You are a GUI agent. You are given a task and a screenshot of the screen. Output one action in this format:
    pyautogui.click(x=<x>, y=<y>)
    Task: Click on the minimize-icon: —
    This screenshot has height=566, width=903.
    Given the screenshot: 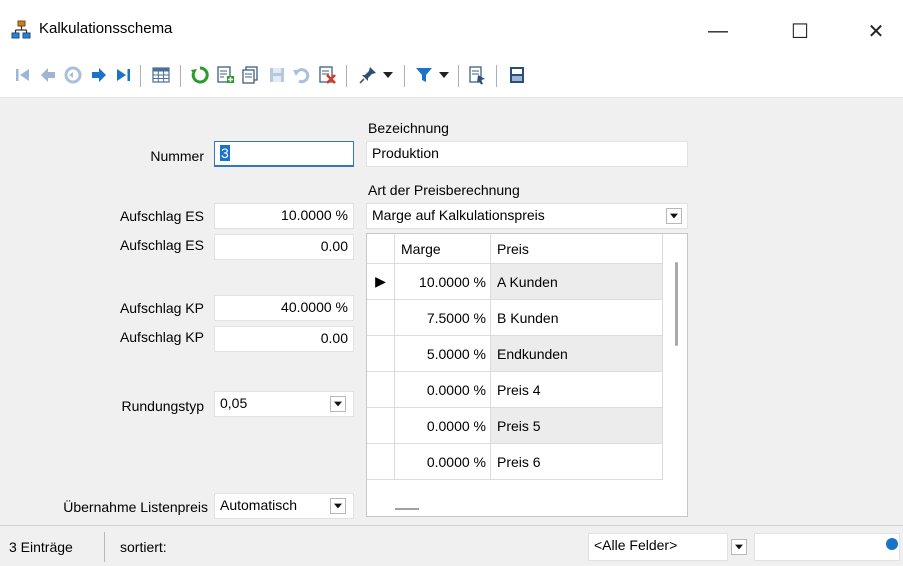 What is the action you would take?
    pyautogui.click(x=718, y=30)
    